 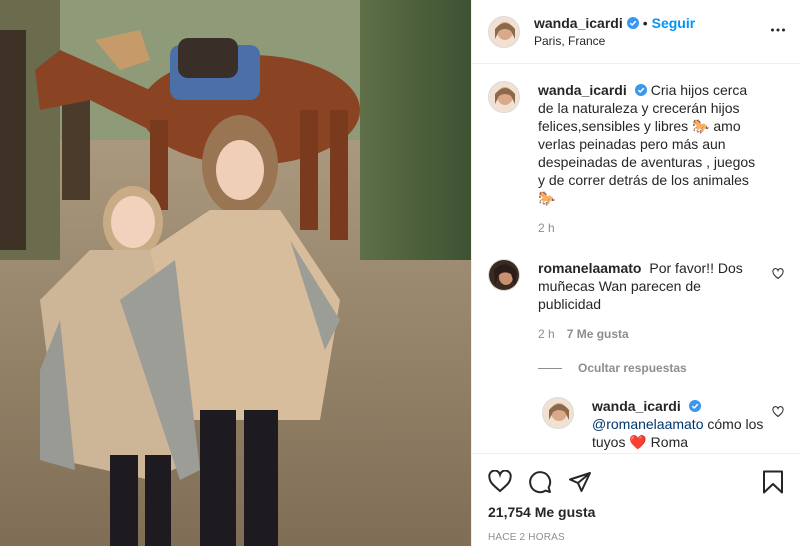 I want to click on hide-replies-line, so click(x=550, y=368).